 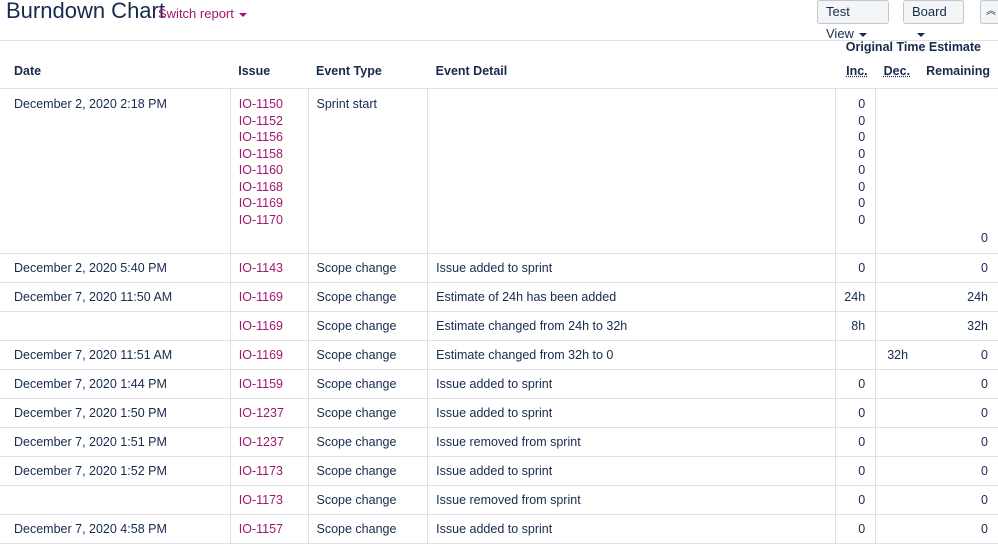 I want to click on group-header-row: Original Time Estimate, so click(x=499, y=47).